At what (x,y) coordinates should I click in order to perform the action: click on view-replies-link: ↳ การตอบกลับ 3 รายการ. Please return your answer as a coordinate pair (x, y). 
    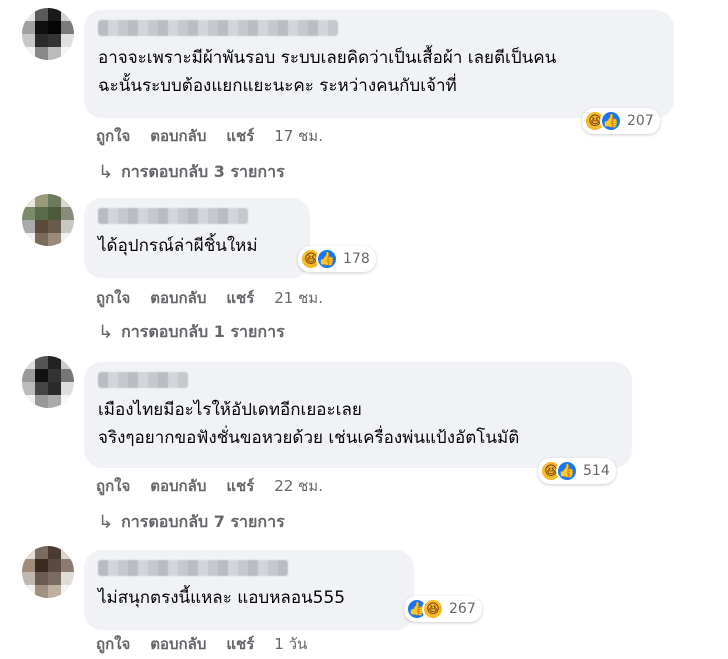
    Looking at the image, I should click on (191, 172).